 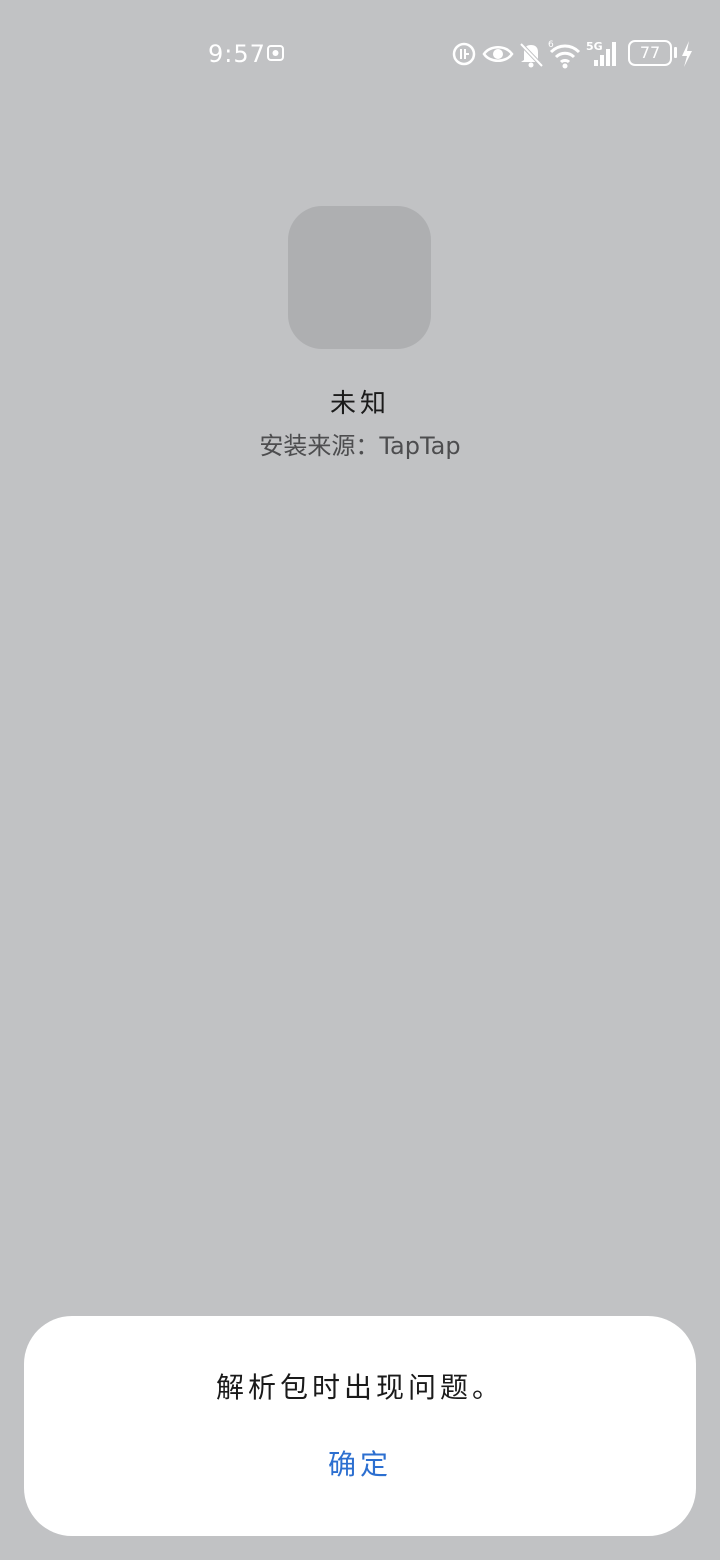 I want to click on cell-badge: 5G, so click(x=594, y=46).